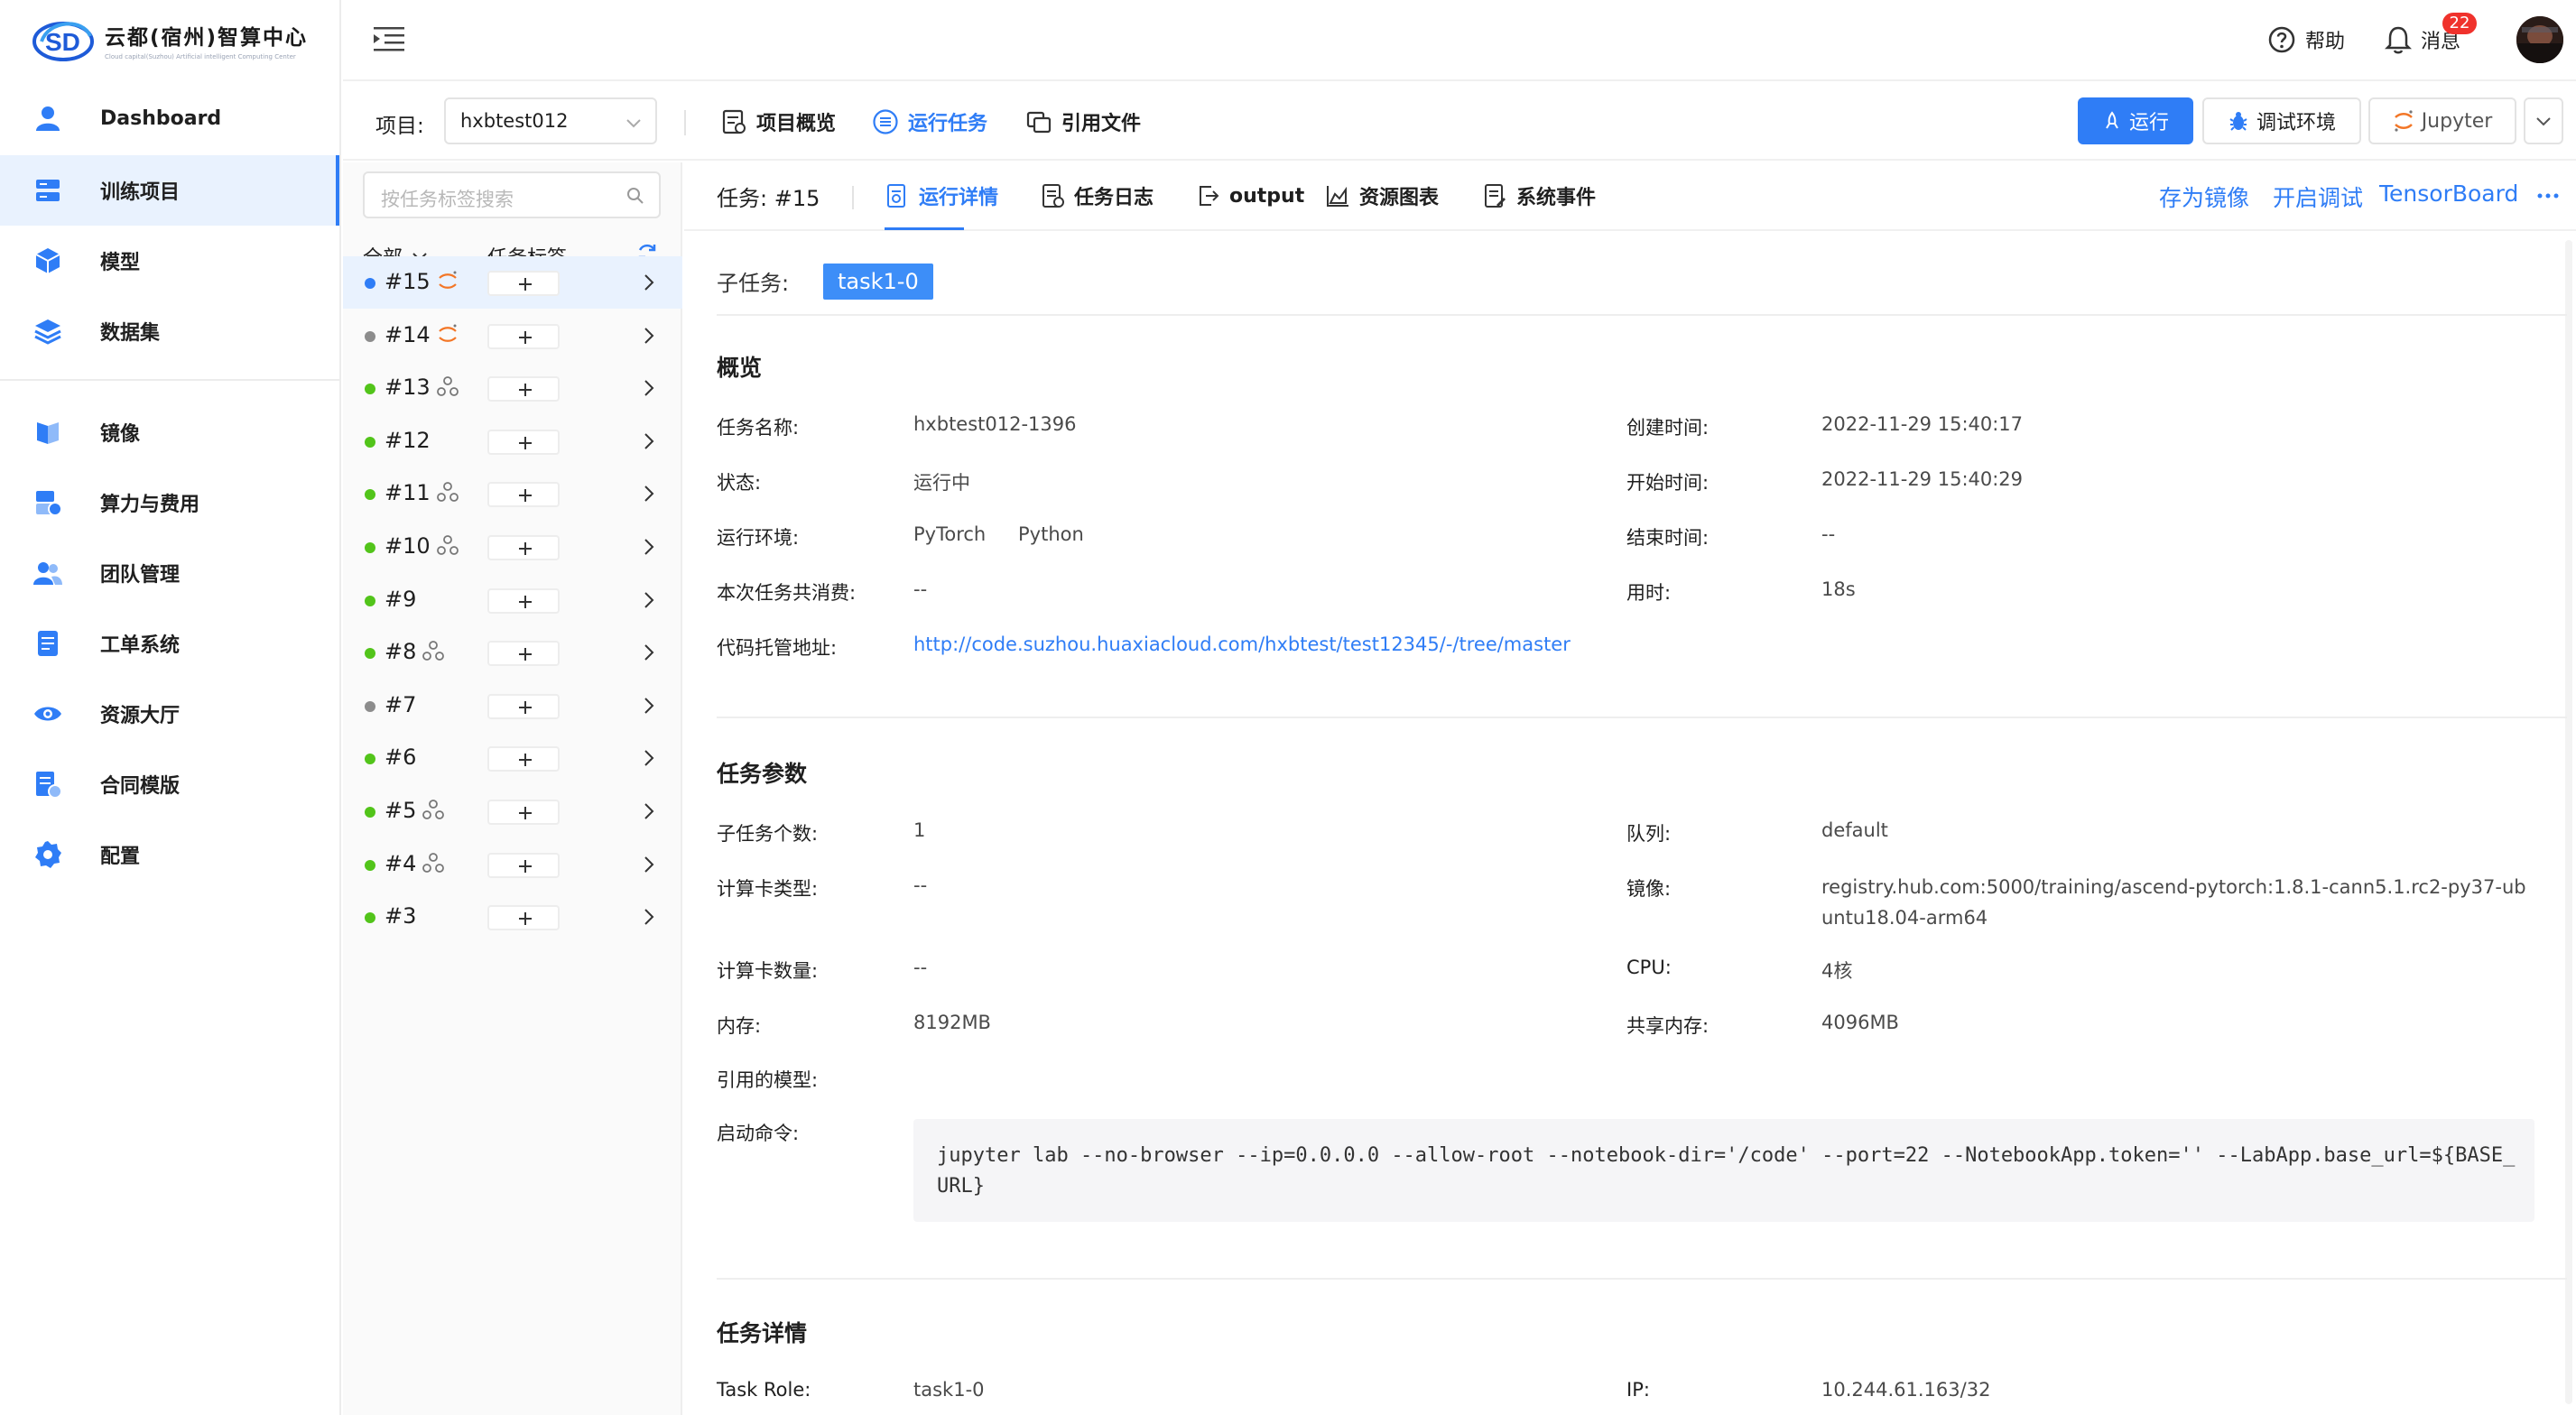  I want to click on sidebar-item-label: 训练项目, so click(140, 192).